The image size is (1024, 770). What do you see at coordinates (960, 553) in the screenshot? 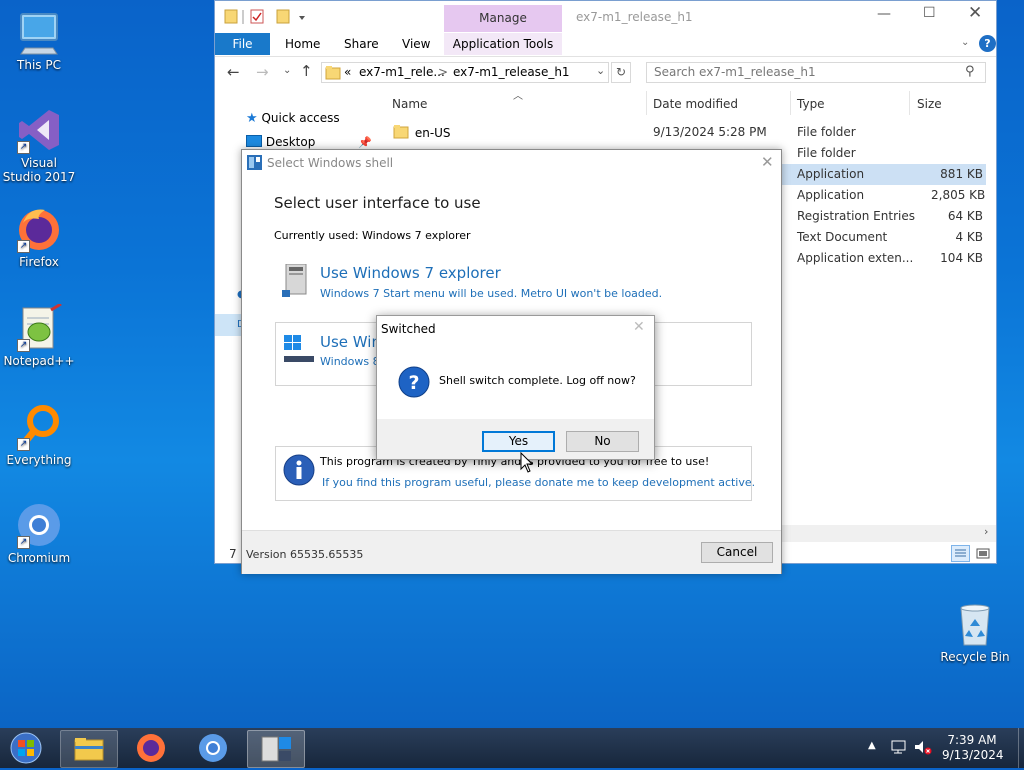
I see `details-view-icon` at bounding box center [960, 553].